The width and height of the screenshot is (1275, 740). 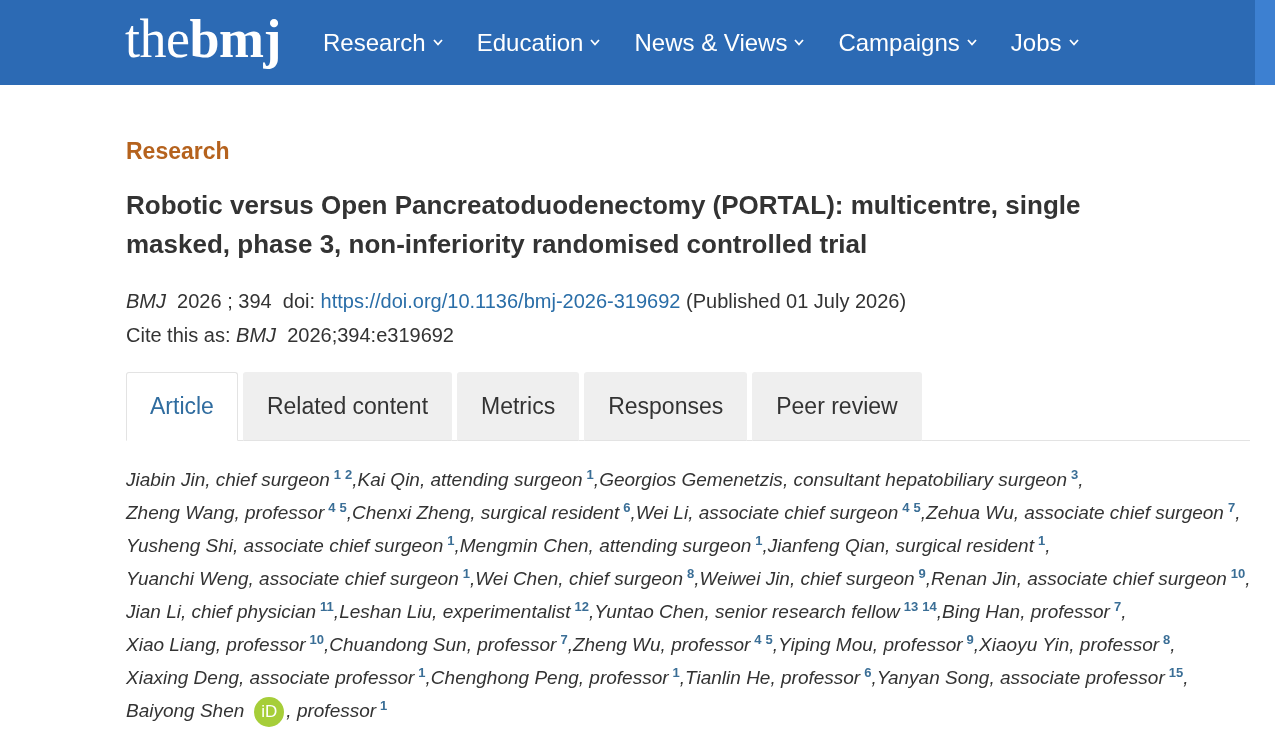 What do you see at coordinates (538, 42) in the screenshot?
I see `nav-menu-item: Education` at bounding box center [538, 42].